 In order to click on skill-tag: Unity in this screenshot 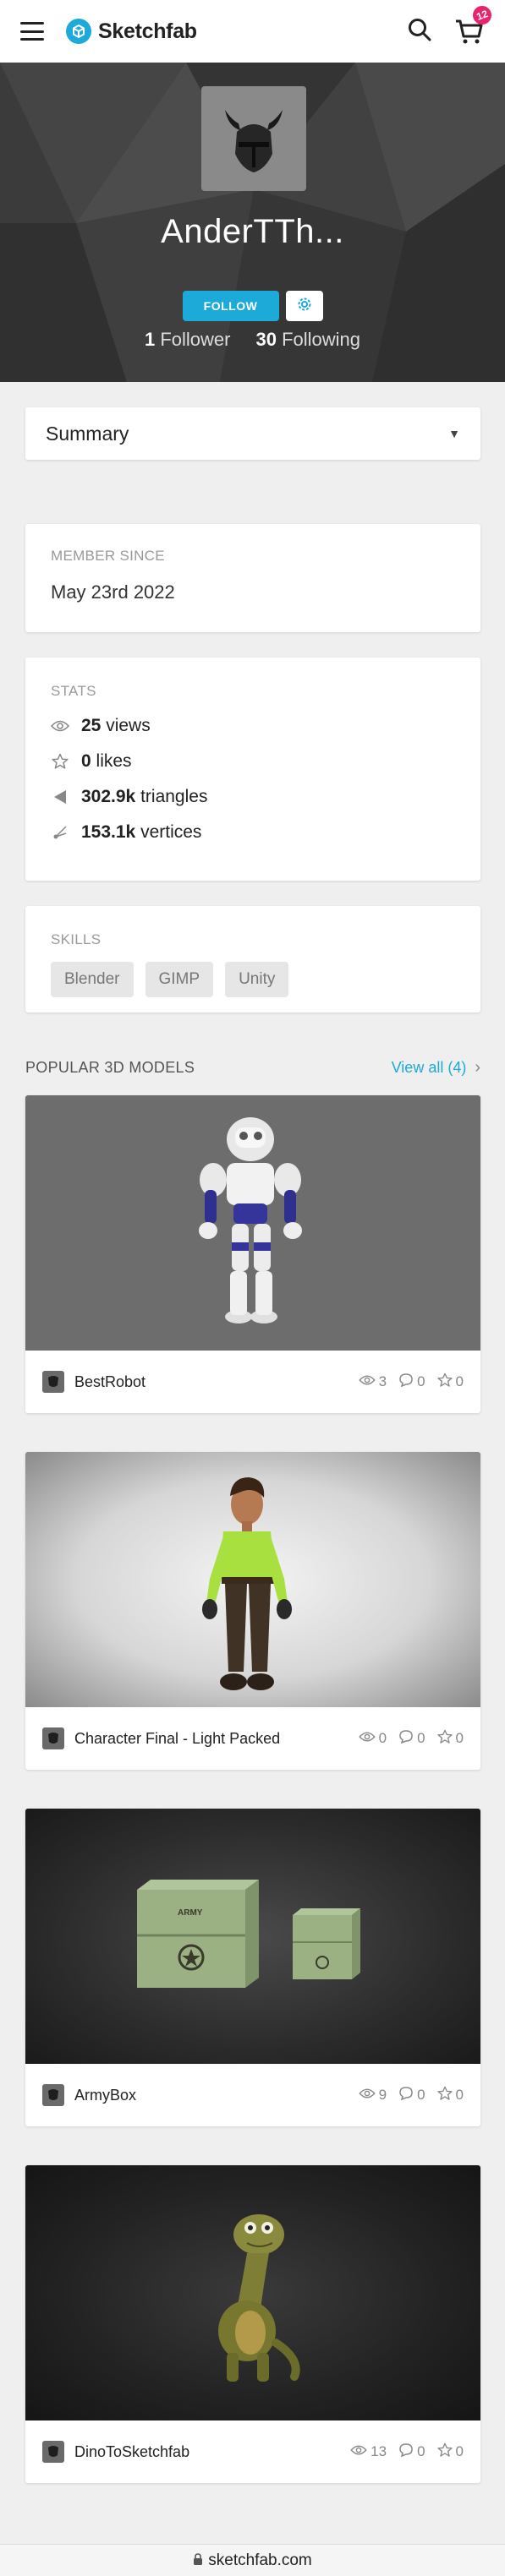, I will do `click(257, 979)`.